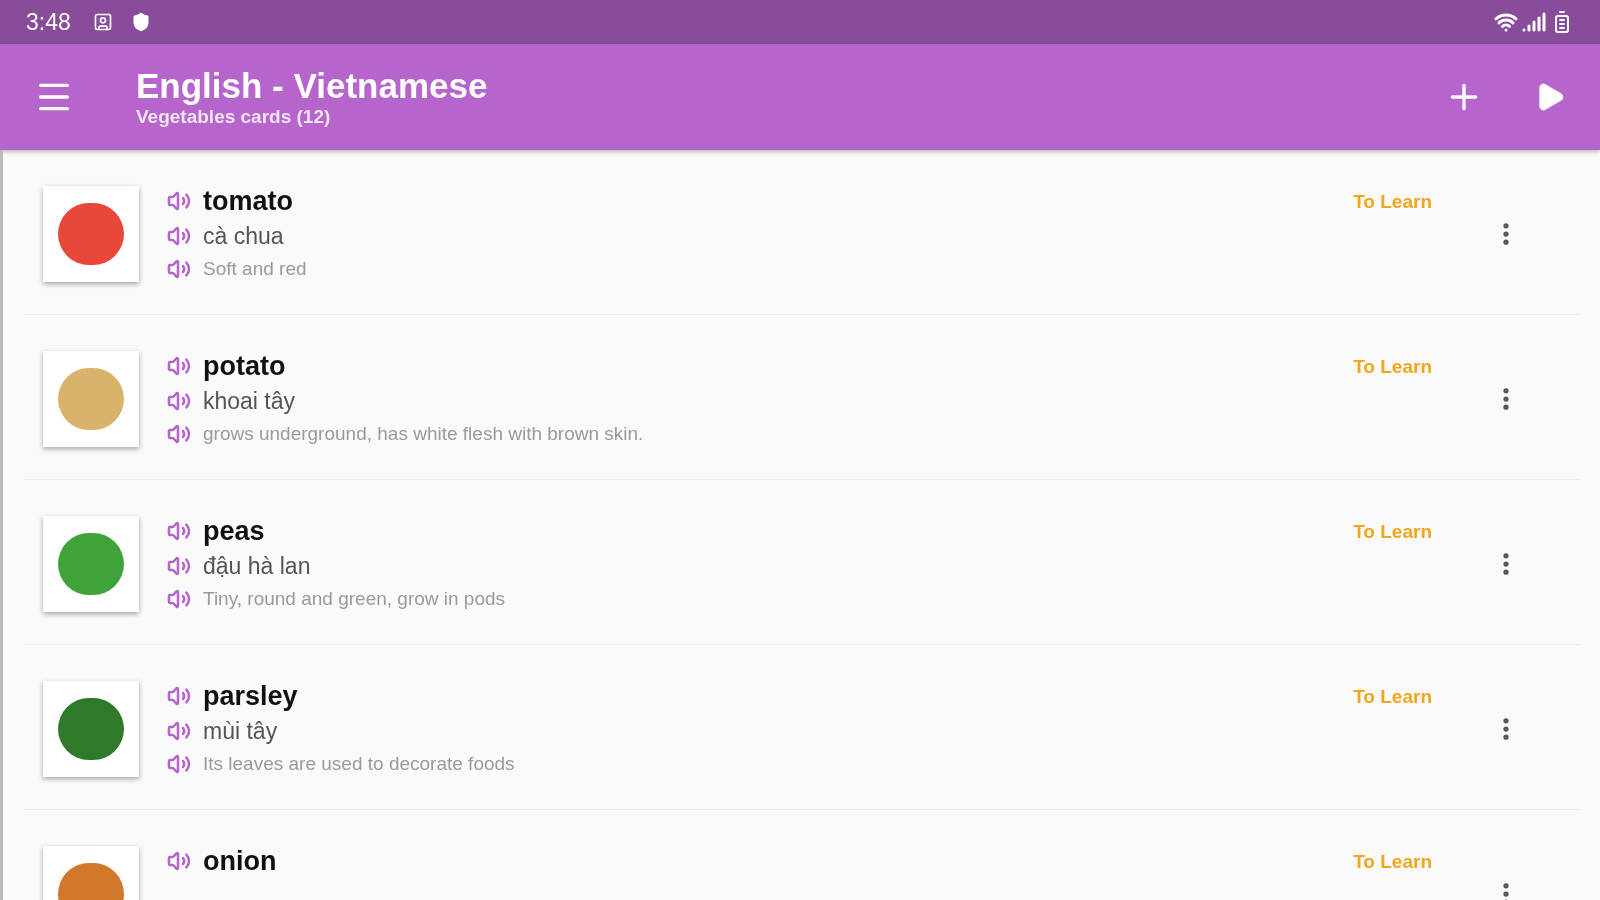 The height and width of the screenshot is (900, 1600). Describe the element at coordinates (257, 566) in the screenshot. I see `card-translation: đậu hà lan` at that location.